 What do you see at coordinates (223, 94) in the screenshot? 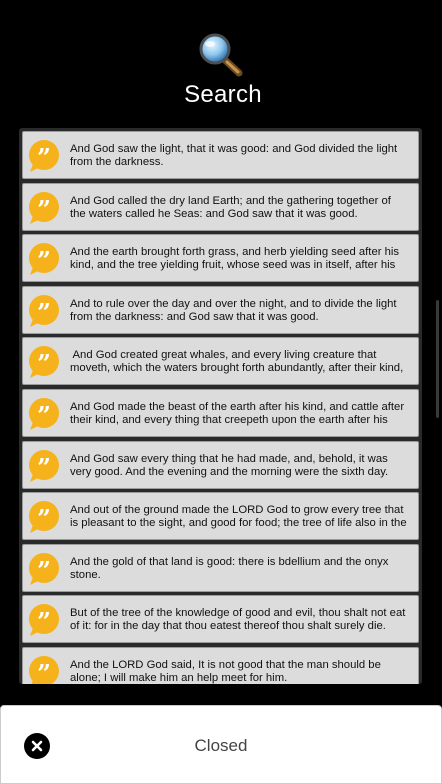
I see `page-title: Search` at bounding box center [223, 94].